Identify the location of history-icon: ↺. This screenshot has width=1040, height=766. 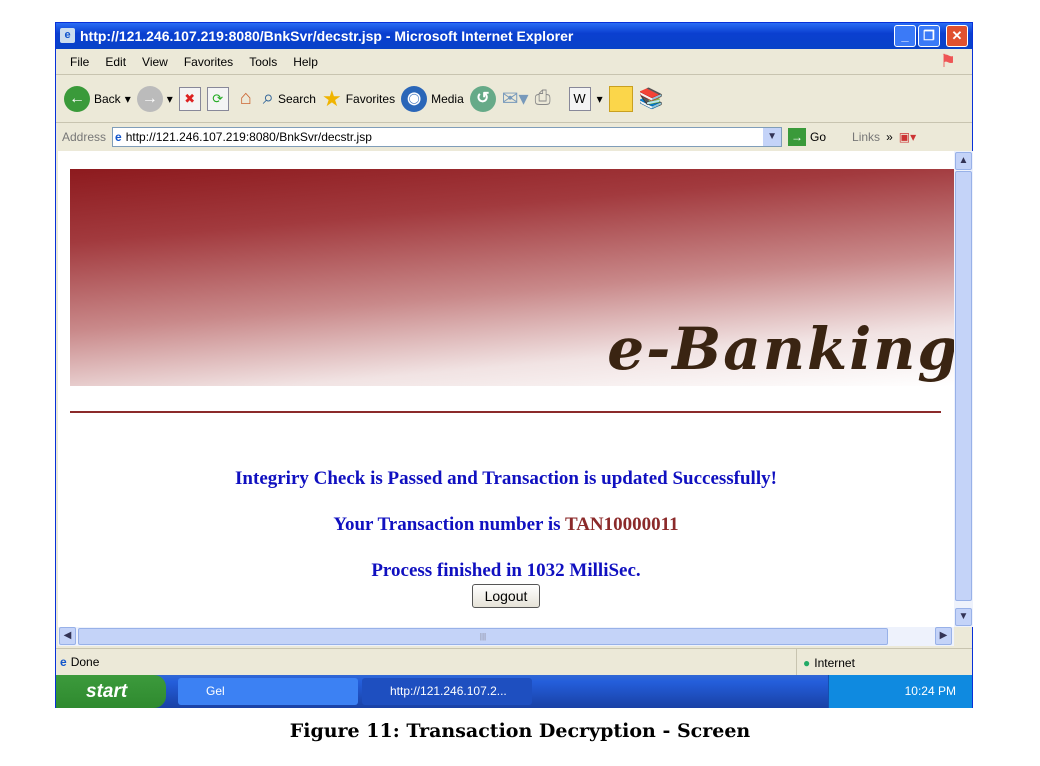
(482, 98).